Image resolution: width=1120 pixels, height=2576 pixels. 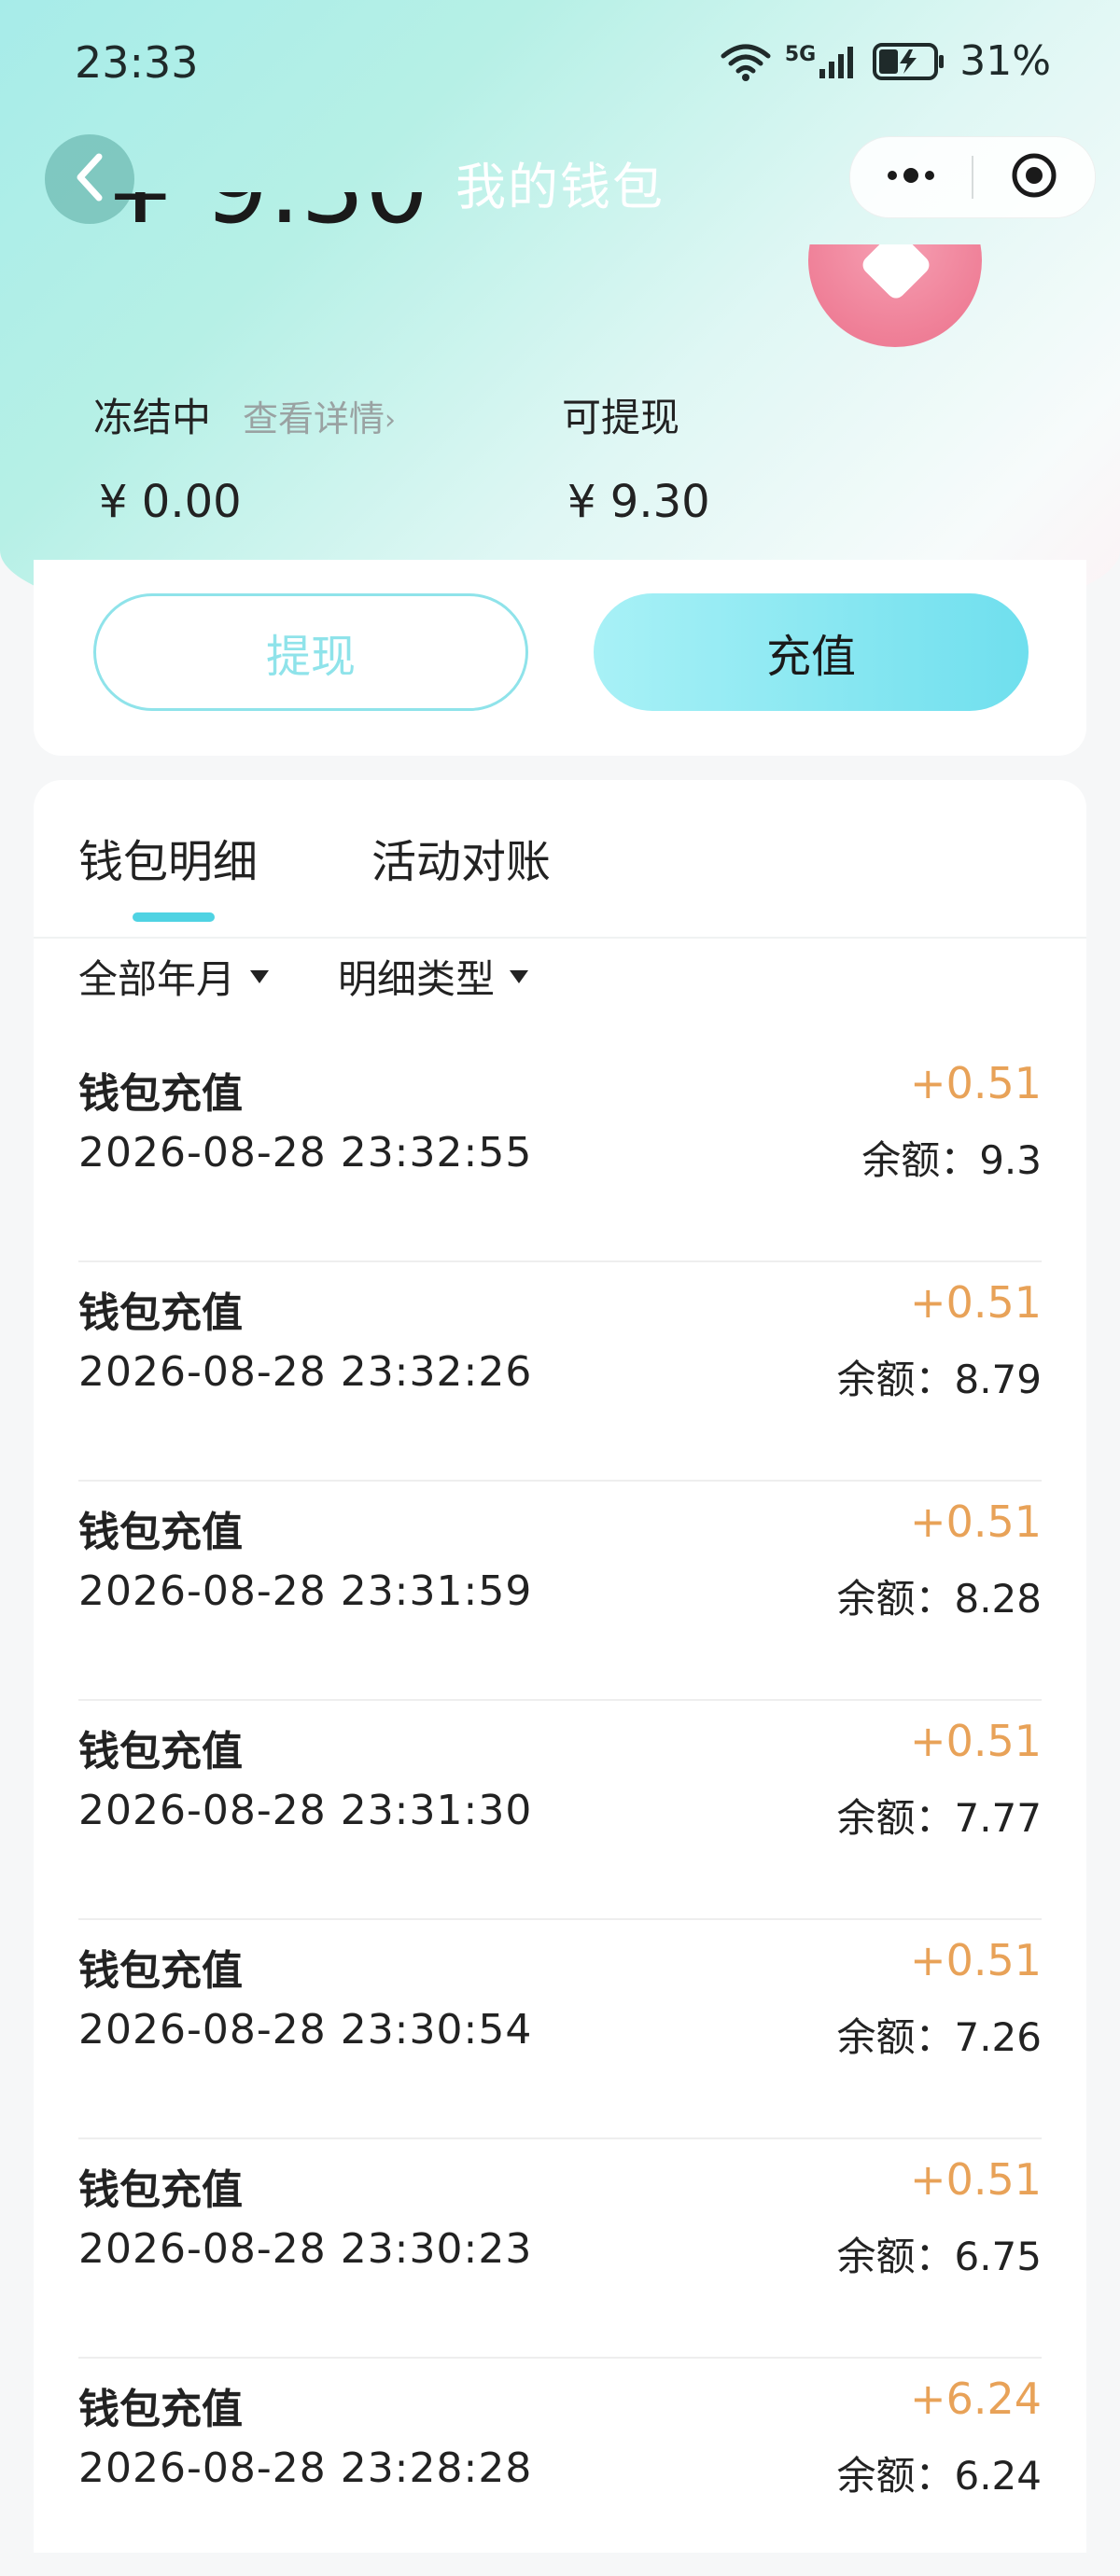 What do you see at coordinates (305, 1591) in the screenshot?
I see `transaction-time: 2026-08-28 23:31:59` at bounding box center [305, 1591].